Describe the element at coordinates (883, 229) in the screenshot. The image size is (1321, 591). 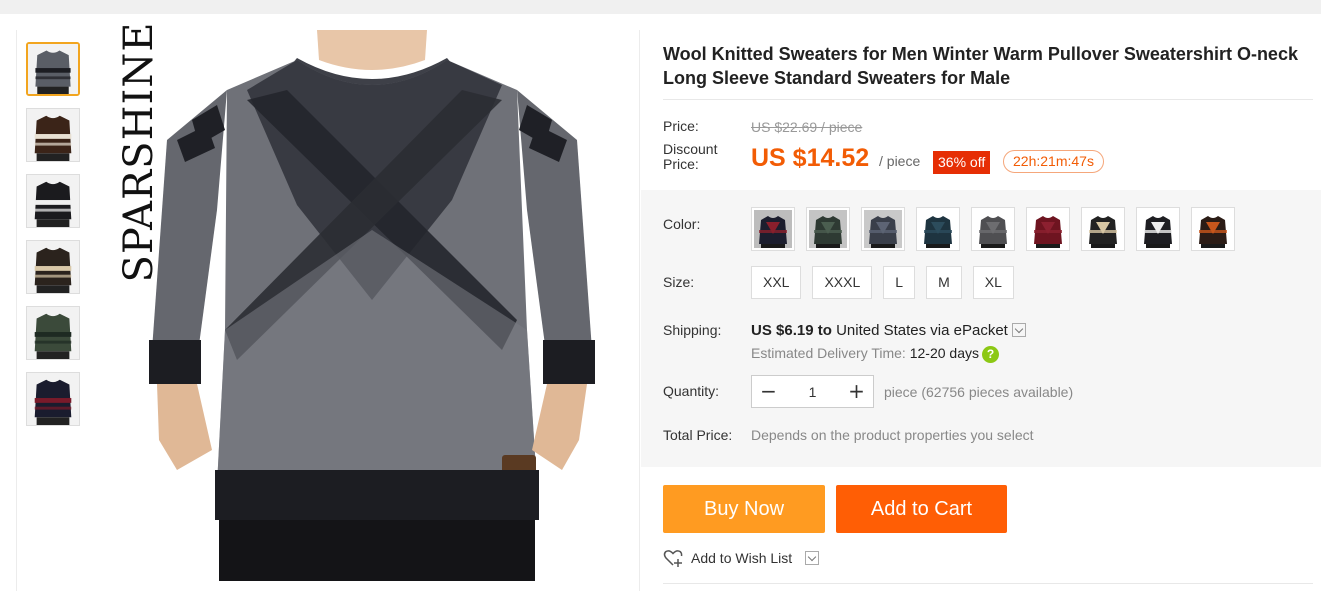
I see `color-swatch-dark-gray` at that location.